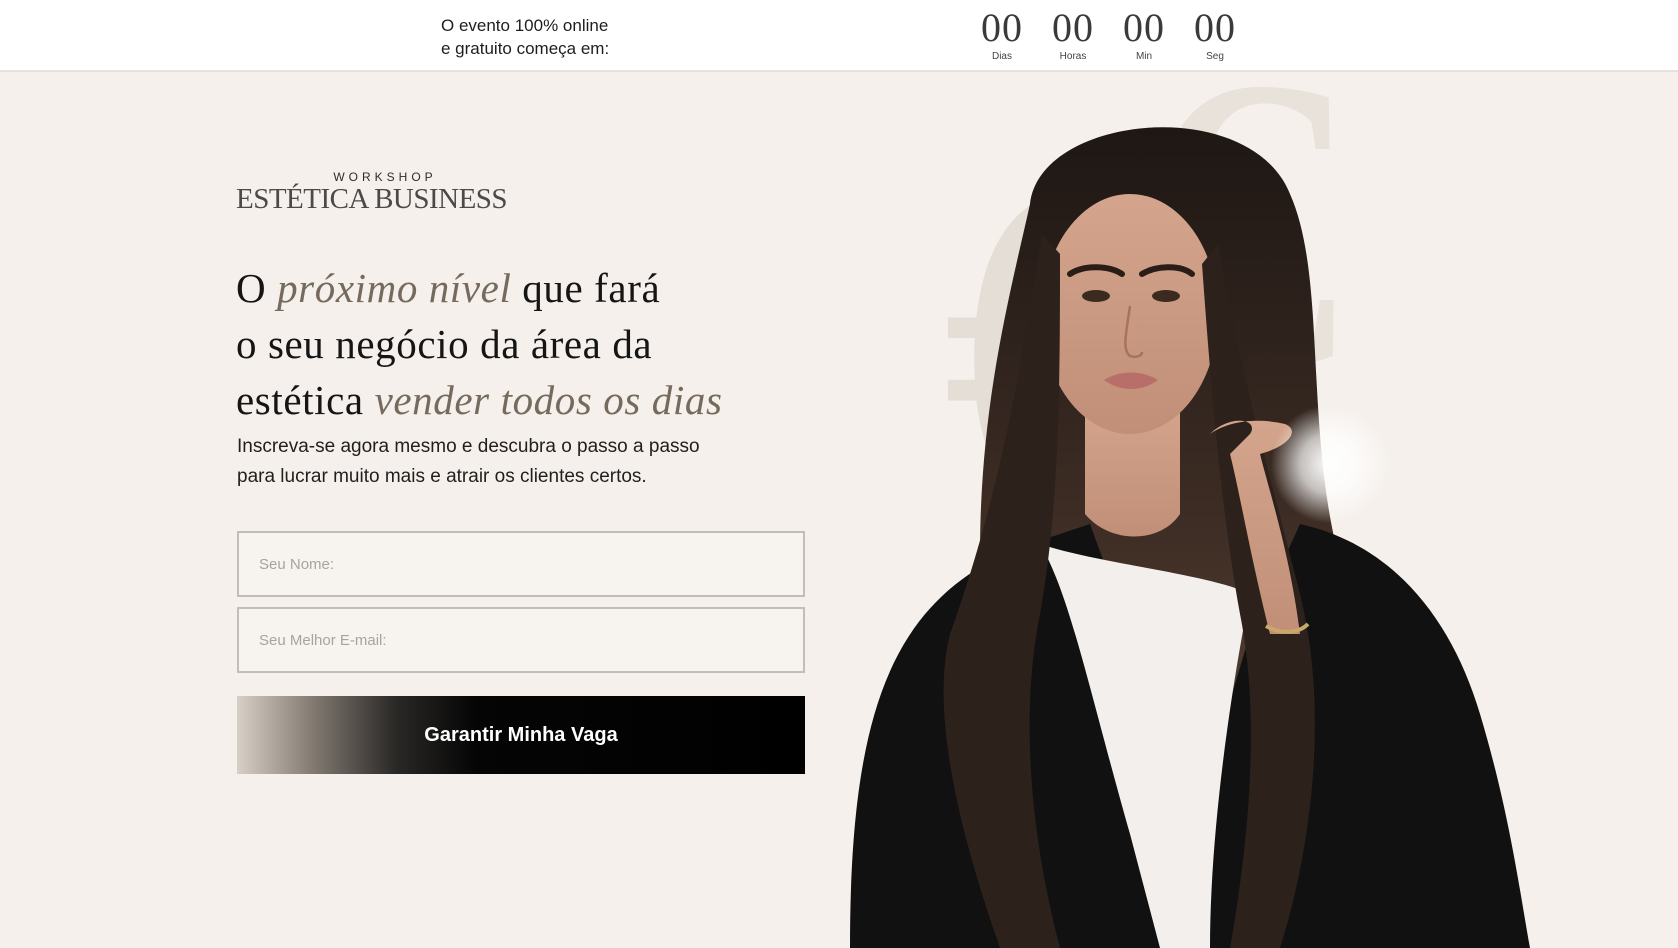  I want to click on countdown-days-value: 00, so click(1002, 27).